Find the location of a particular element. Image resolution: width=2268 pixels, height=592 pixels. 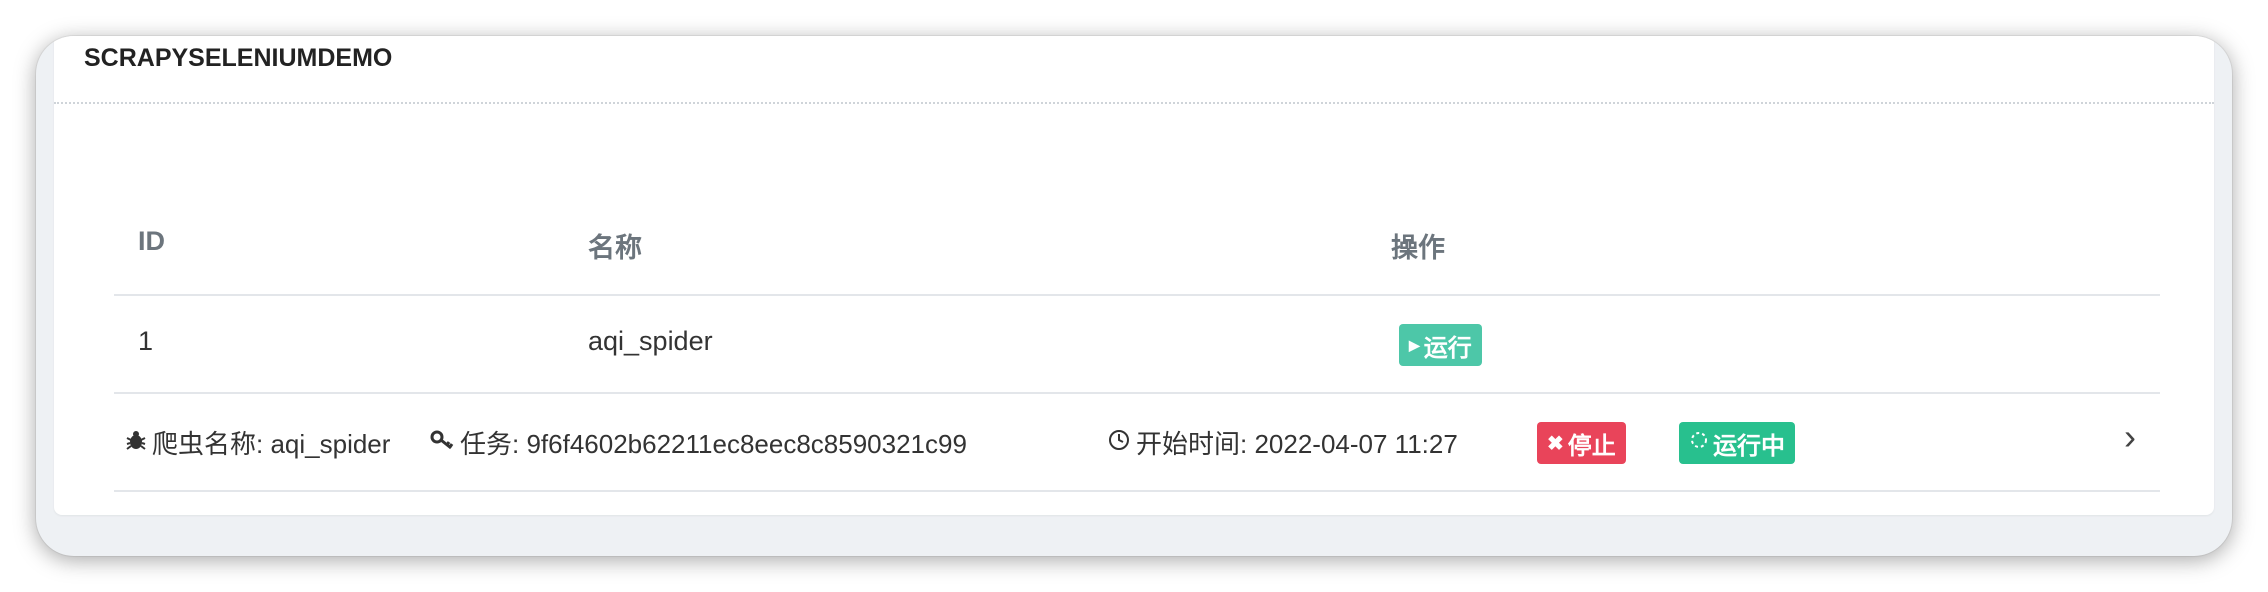

stop-button: ✖ 停止 is located at coordinates (1581, 443).